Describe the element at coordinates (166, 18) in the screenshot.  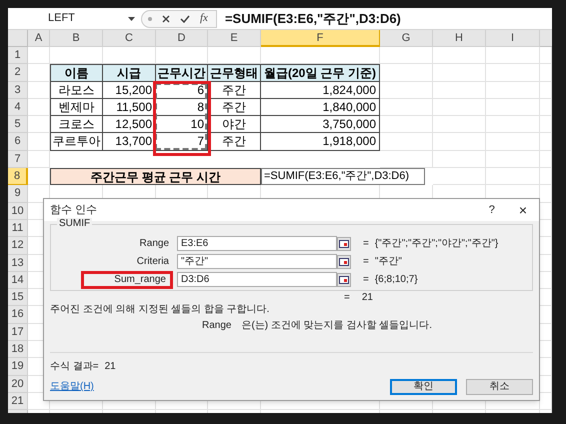
I see `cancel-icon` at that location.